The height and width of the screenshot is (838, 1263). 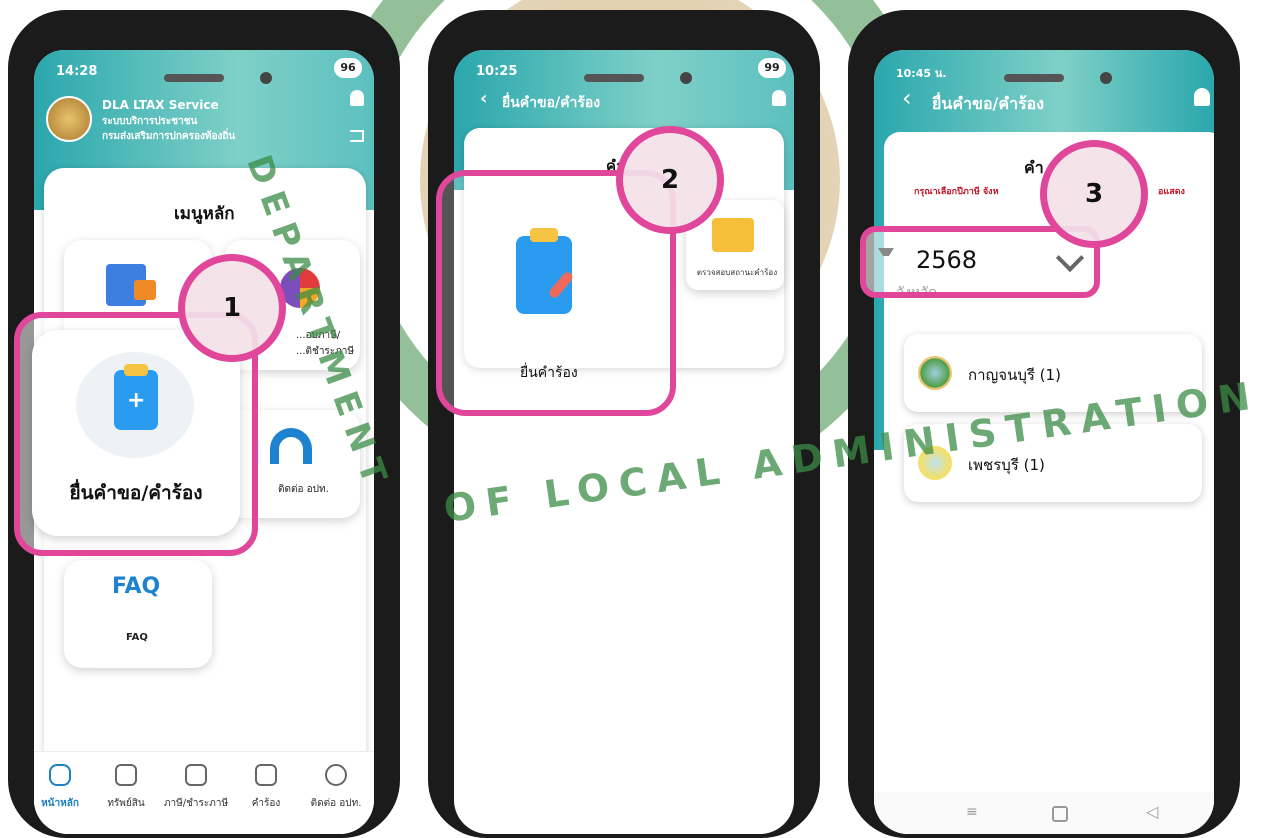 I want to click on wallet-icon, so click(x=196, y=775).